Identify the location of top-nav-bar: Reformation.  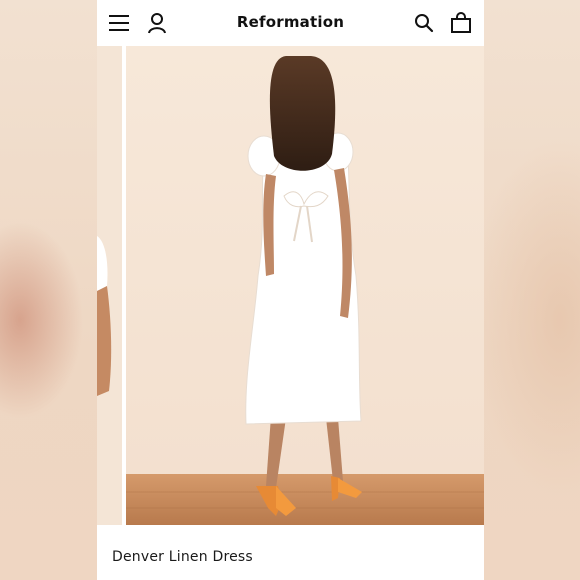
(290, 23).